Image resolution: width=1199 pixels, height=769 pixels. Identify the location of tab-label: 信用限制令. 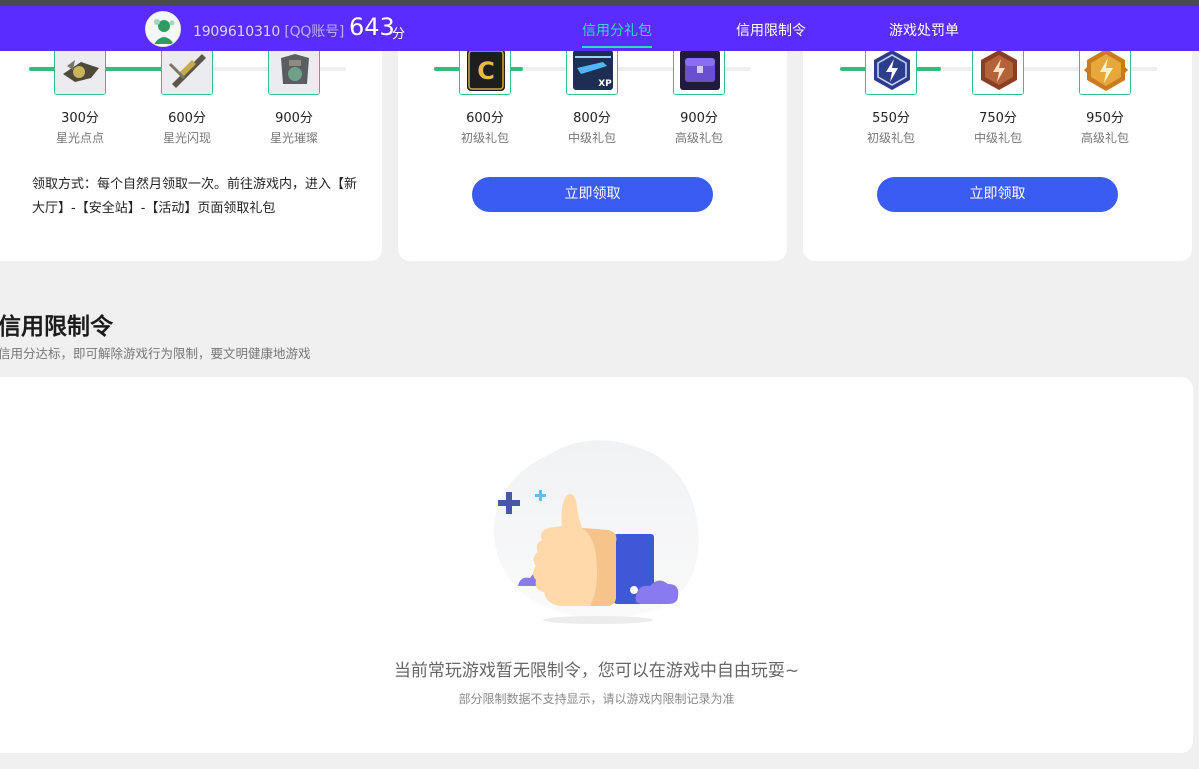
(771, 31).